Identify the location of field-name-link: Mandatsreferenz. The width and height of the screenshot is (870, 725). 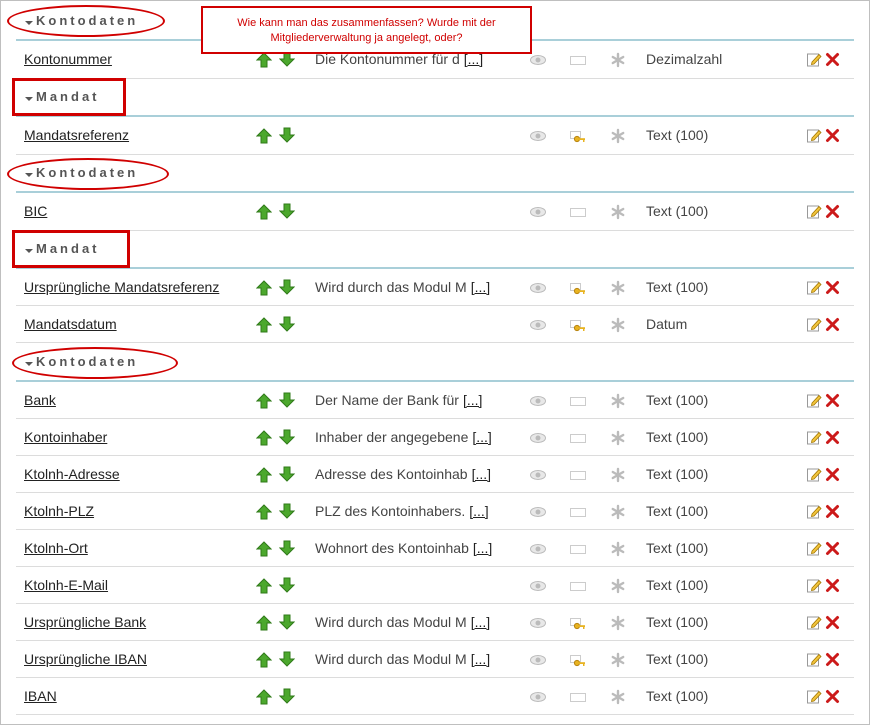
(76, 135).